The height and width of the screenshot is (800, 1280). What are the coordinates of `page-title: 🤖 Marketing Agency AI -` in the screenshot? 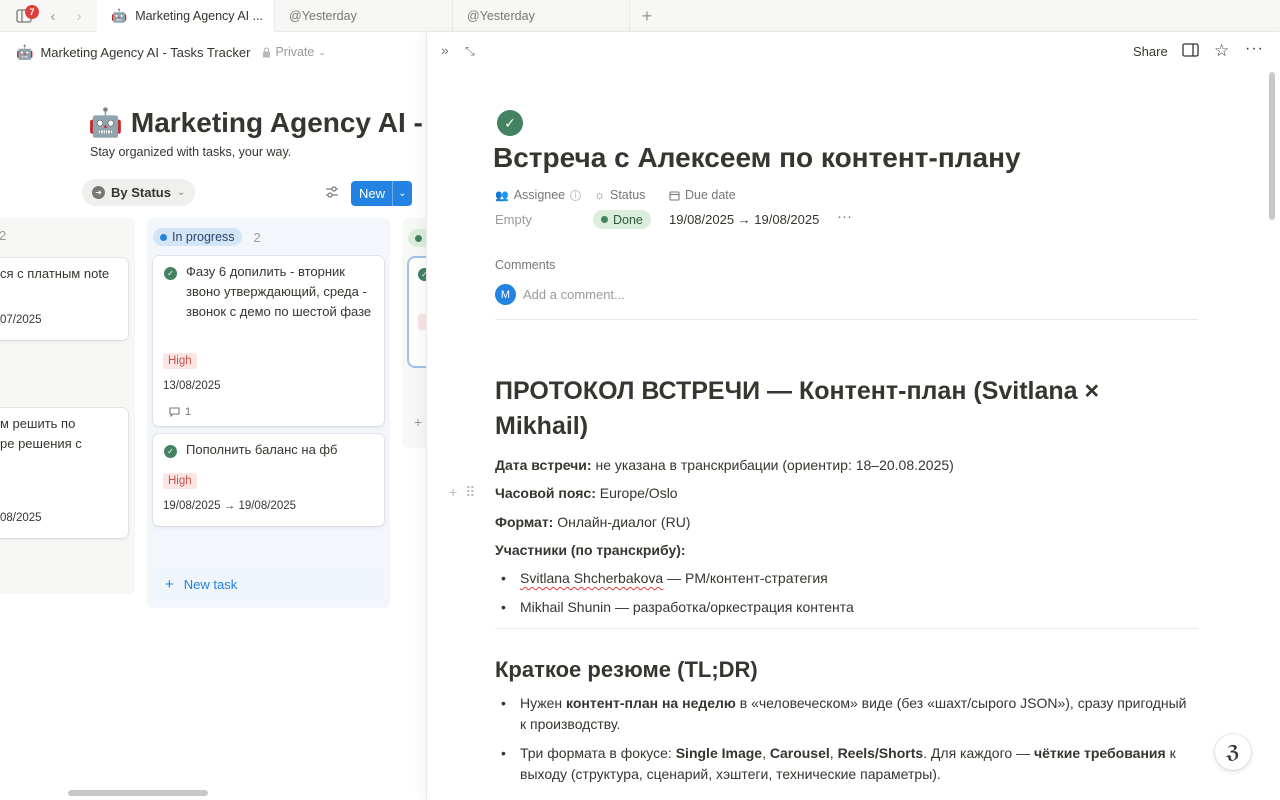 It's located at (255, 122).